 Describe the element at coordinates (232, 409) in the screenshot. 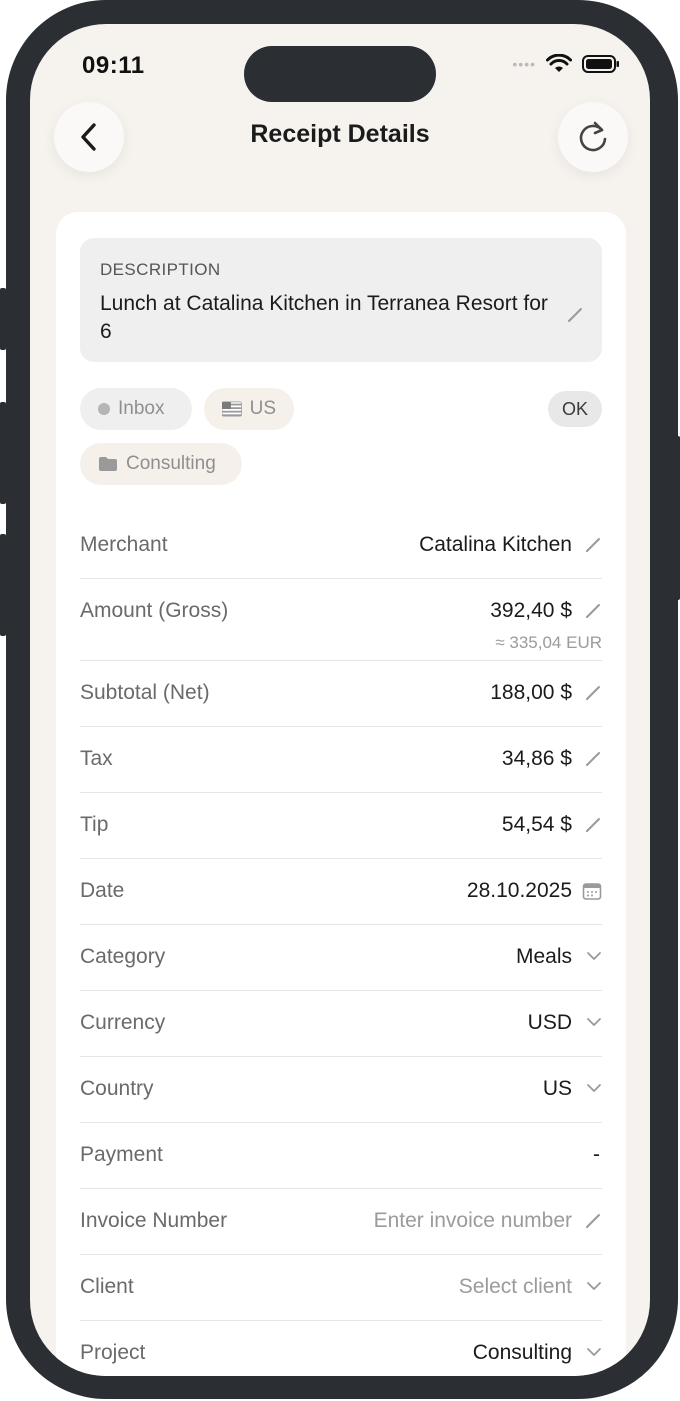

I see `us-flag-icon` at that location.